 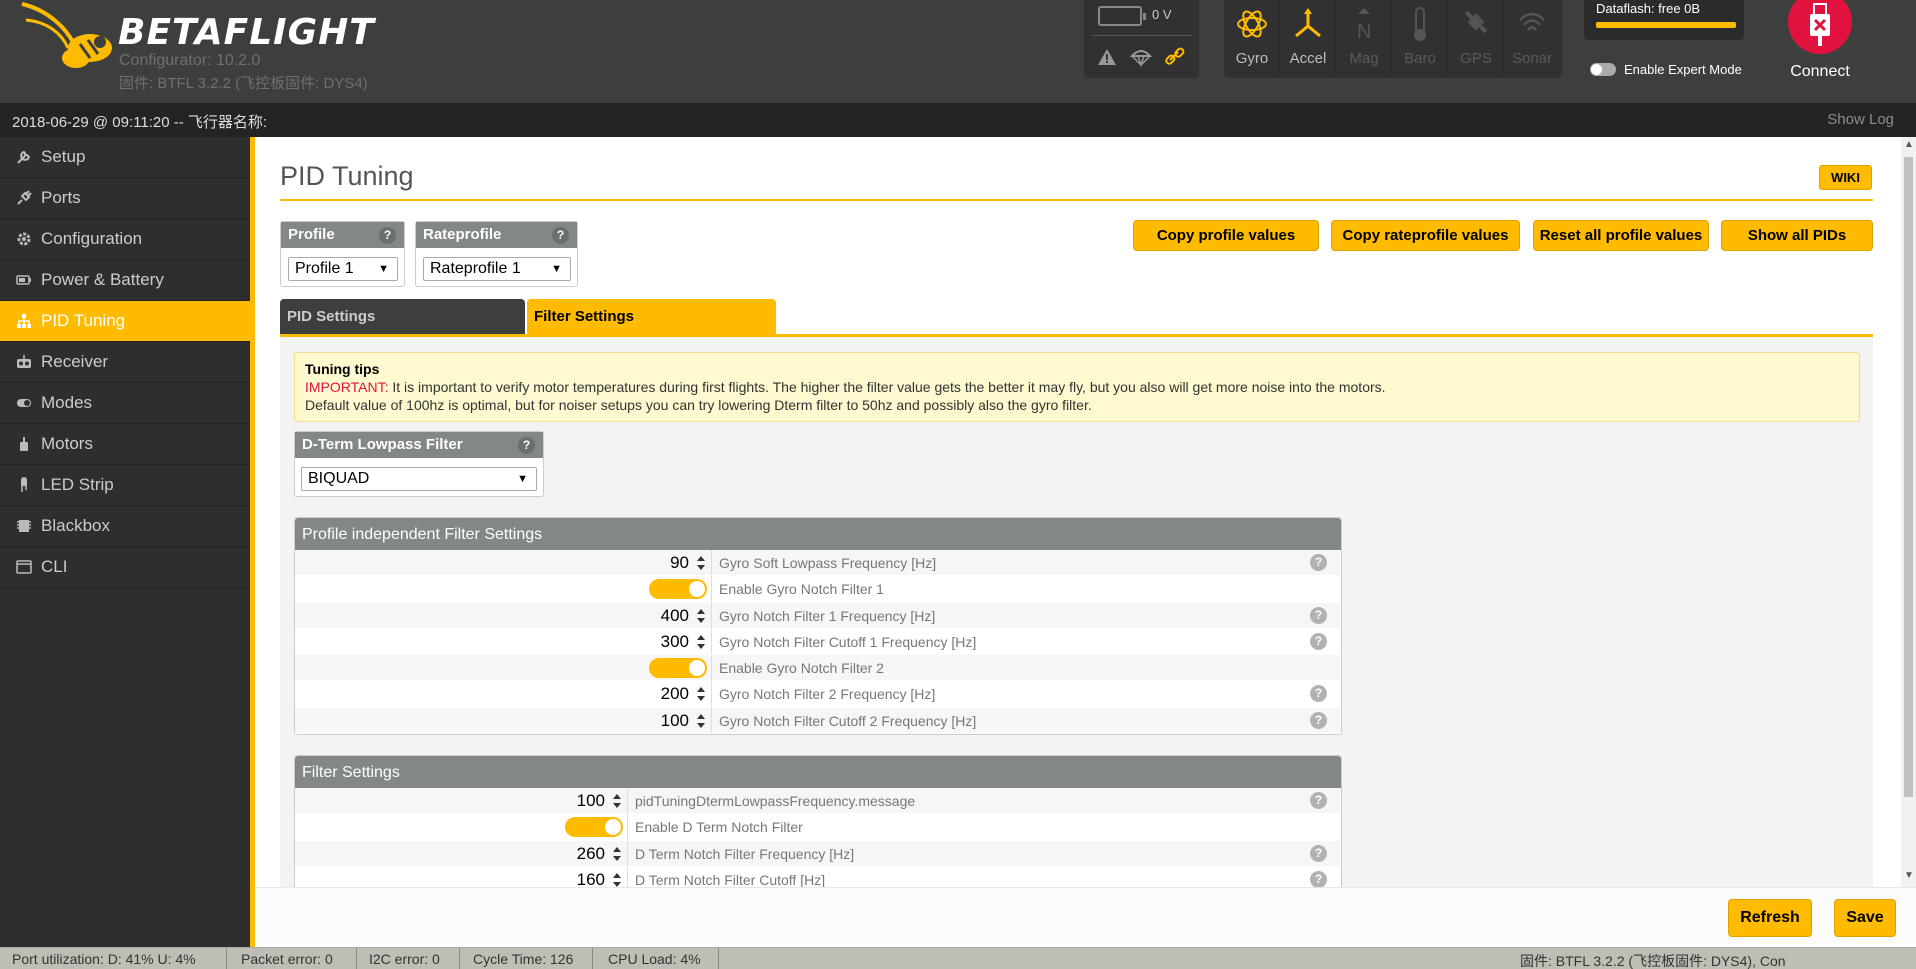 I want to click on filter-row: 90 Gyro Soft Lowpass Frequency [Hz] ?, so click(x=818, y=563).